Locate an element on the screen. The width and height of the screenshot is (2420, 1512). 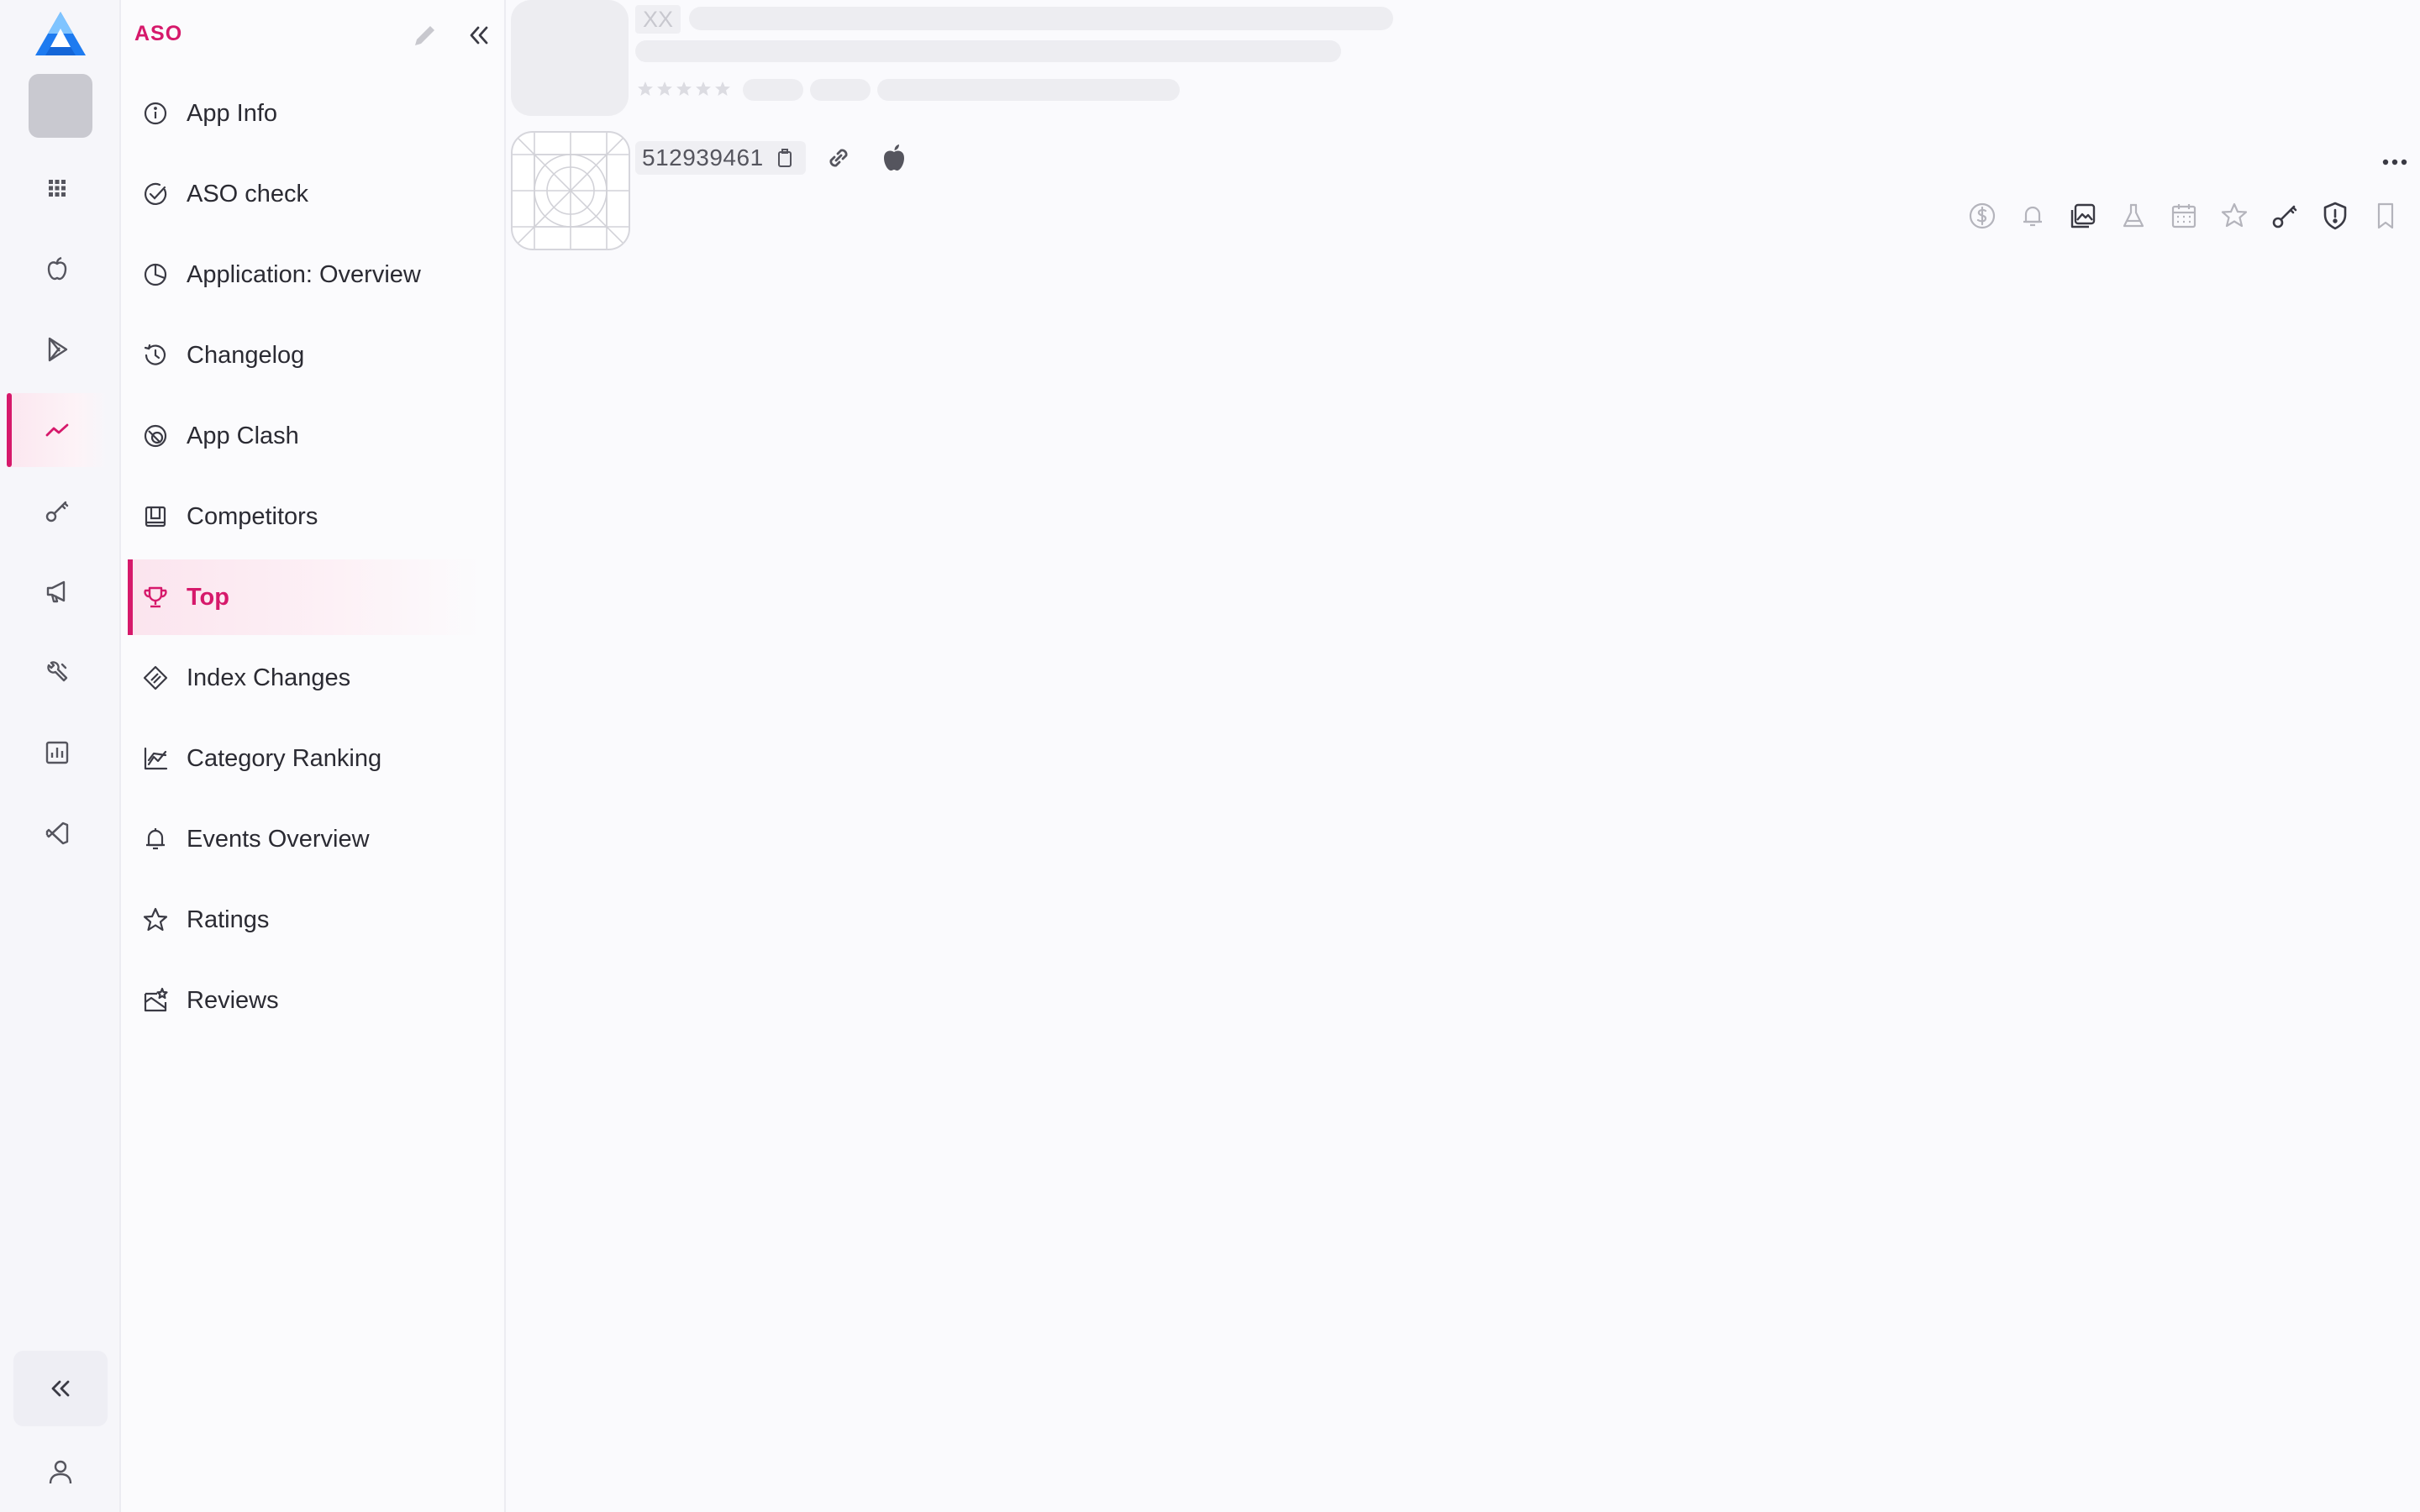
copy-icon is located at coordinates (785, 158).